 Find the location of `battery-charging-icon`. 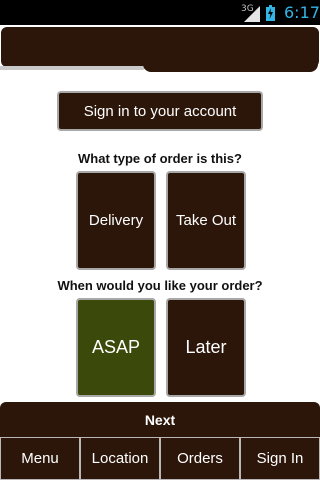

battery-charging-icon is located at coordinates (270, 13).